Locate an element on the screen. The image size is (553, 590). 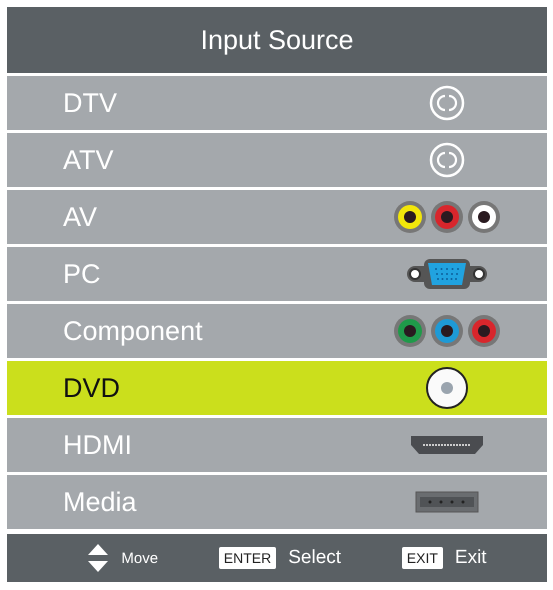
source-item: AV is located at coordinates (277, 217).